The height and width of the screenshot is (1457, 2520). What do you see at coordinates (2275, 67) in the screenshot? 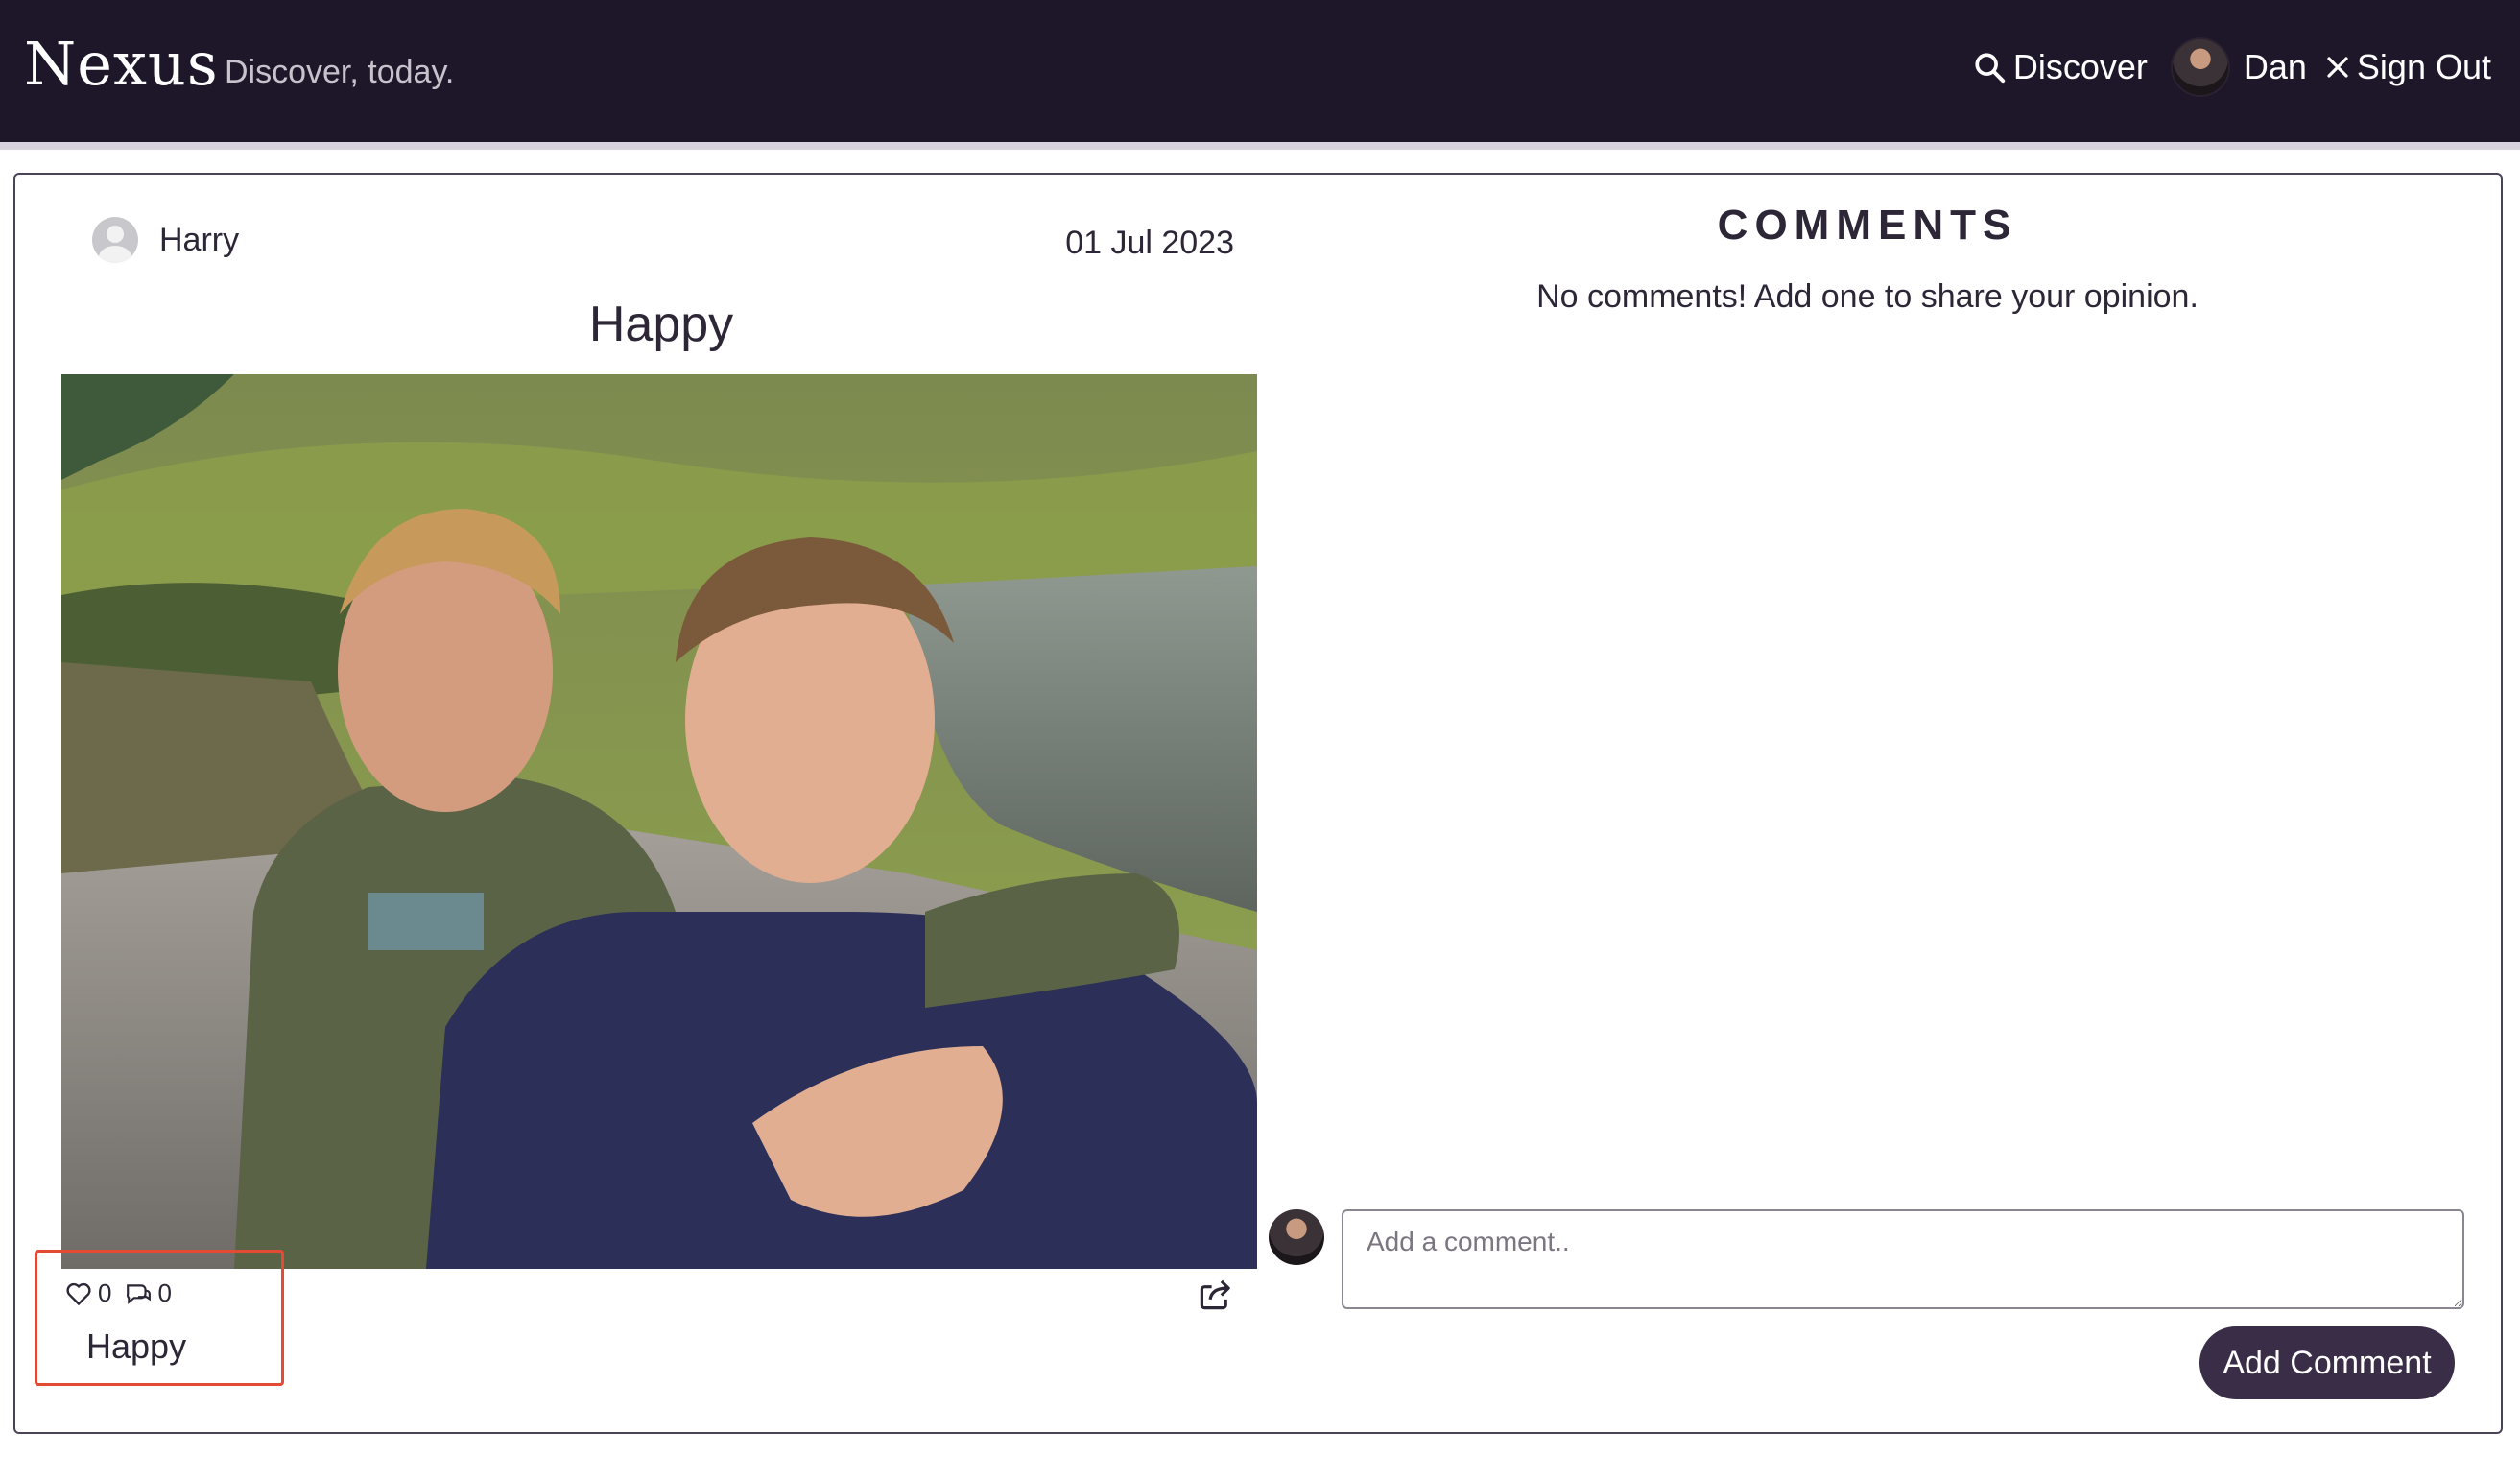
I see `user-name: Dan` at bounding box center [2275, 67].